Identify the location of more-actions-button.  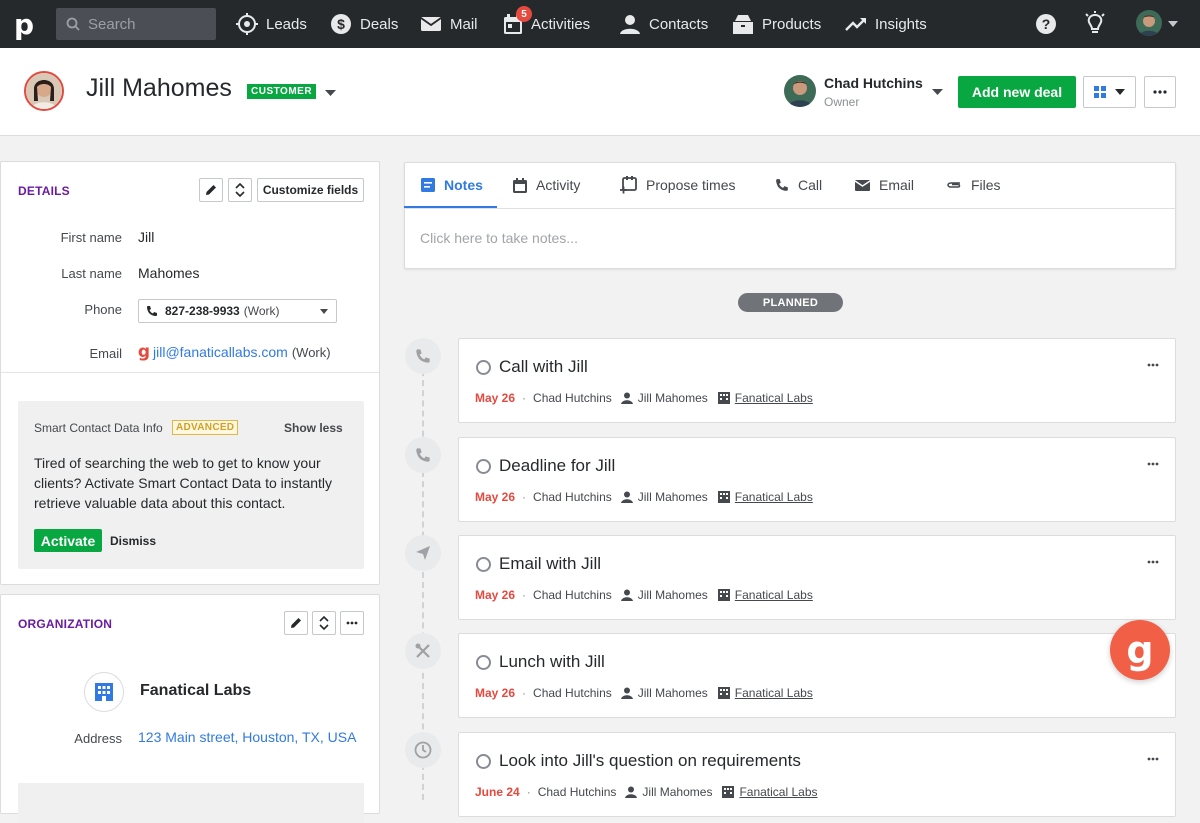
(1160, 92).